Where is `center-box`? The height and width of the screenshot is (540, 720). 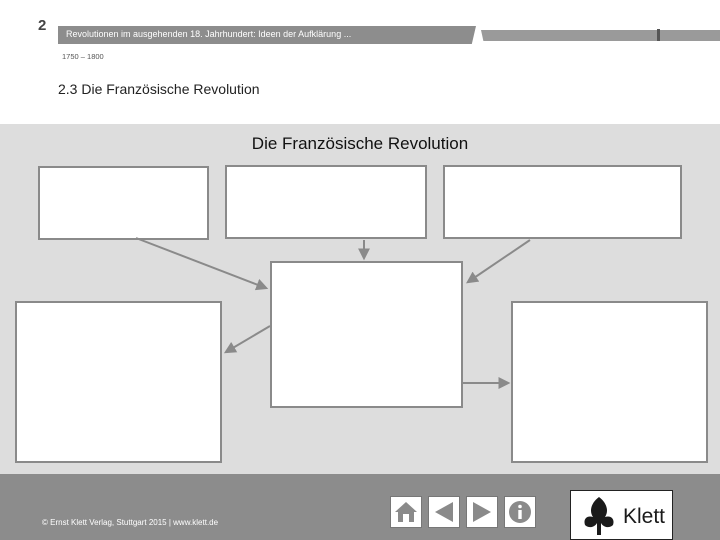
center-box is located at coordinates (366, 334).